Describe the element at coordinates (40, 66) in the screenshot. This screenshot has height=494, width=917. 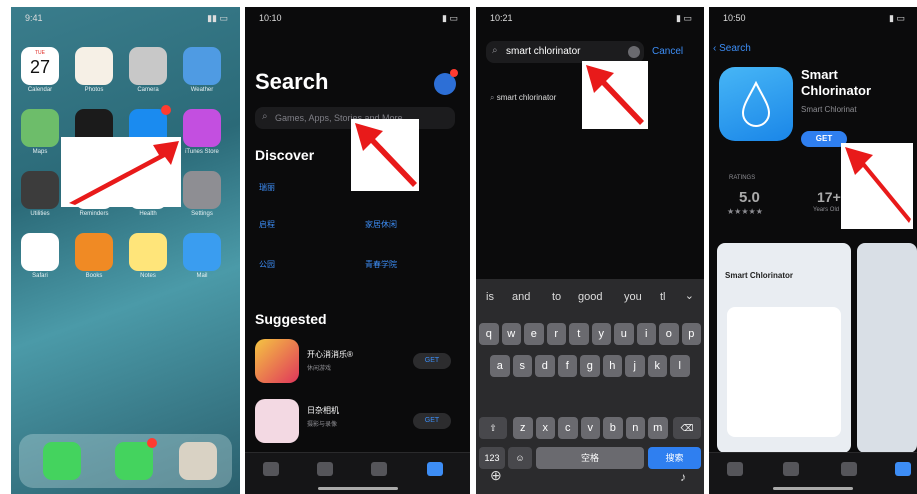
I see `calendar-app-icon: TUE 27` at that location.